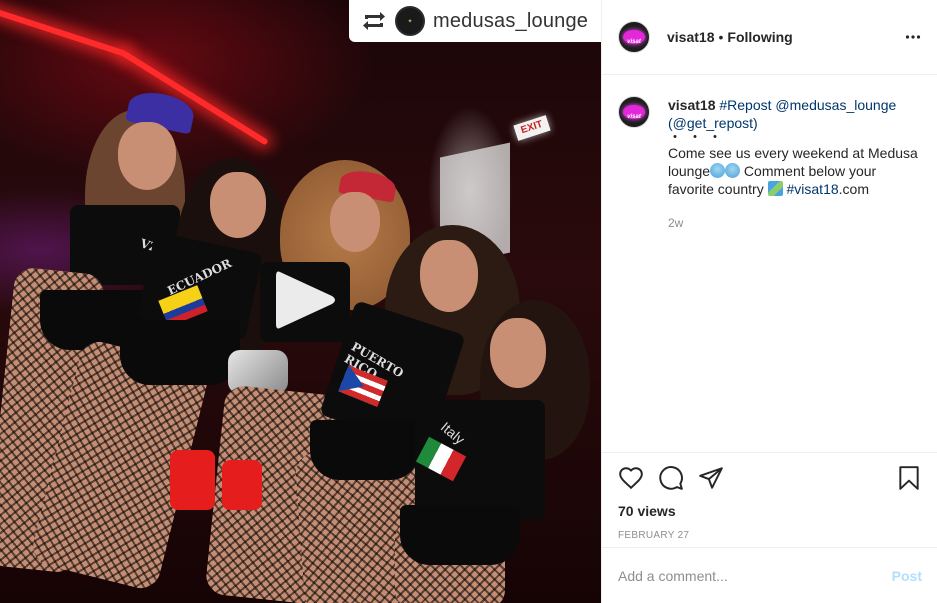  Describe the element at coordinates (631, 478) in the screenshot. I see `heart-icon` at that location.